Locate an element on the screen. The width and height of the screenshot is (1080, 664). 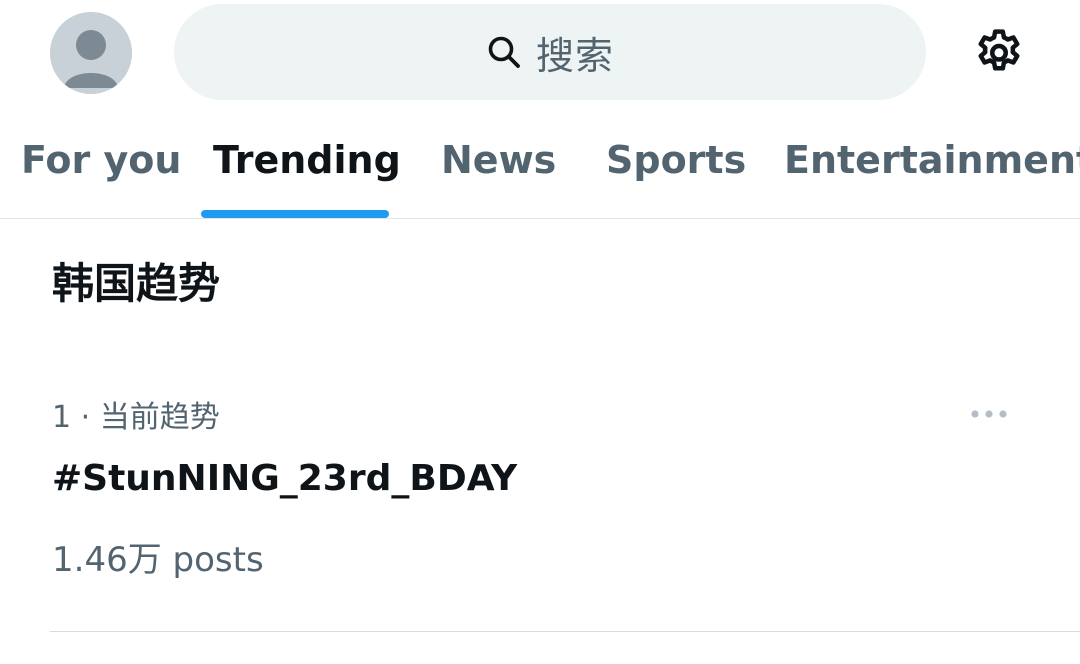
gear-icon is located at coordinates (999, 55).